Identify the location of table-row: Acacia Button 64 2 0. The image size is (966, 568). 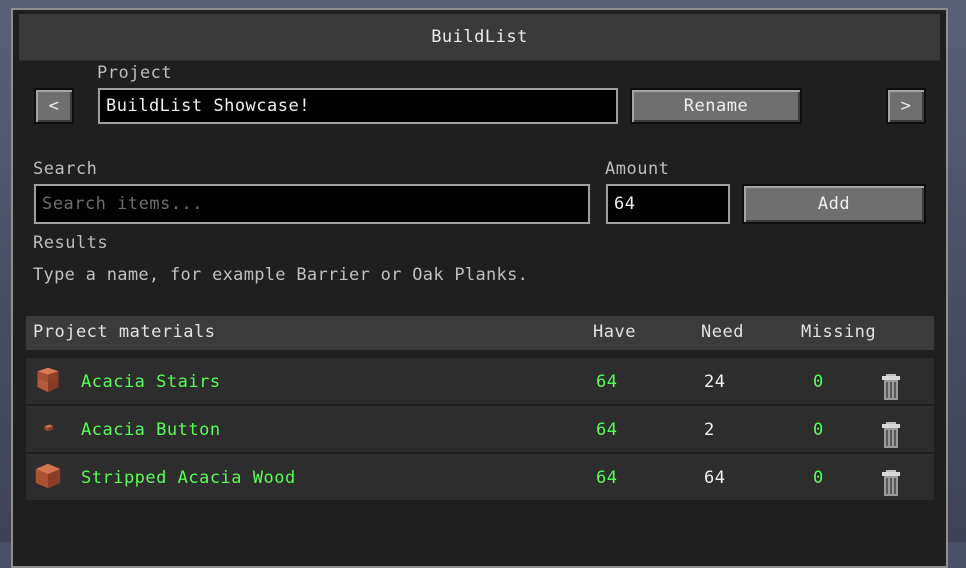
(480, 429).